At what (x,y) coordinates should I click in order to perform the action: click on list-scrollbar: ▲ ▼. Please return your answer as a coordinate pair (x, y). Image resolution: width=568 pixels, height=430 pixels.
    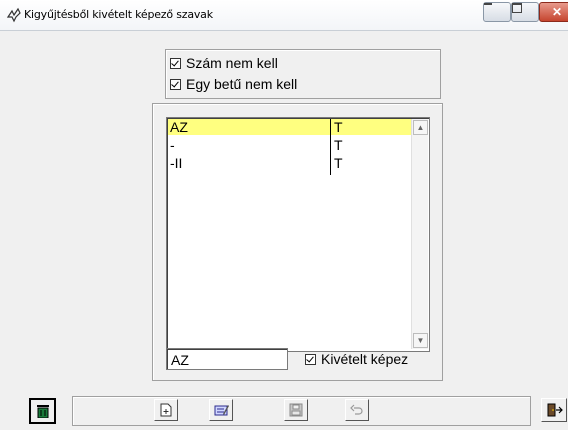
    Looking at the image, I should click on (419, 234).